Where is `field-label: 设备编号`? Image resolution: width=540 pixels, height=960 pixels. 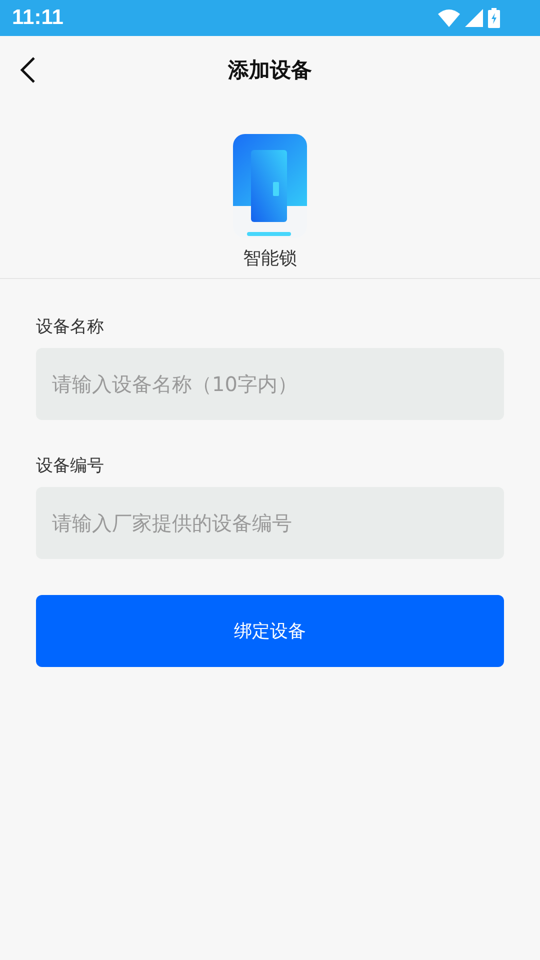 field-label: 设备编号 is located at coordinates (70, 466).